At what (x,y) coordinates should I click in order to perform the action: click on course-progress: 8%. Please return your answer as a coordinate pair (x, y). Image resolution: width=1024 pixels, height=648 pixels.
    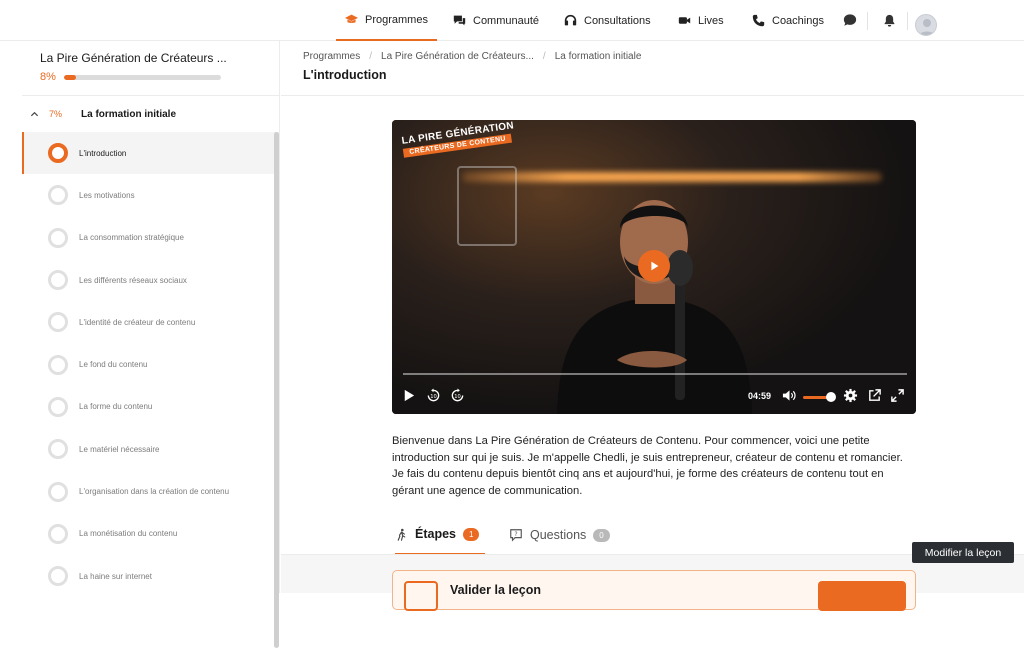
    Looking at the image, I should click on (159, 77).